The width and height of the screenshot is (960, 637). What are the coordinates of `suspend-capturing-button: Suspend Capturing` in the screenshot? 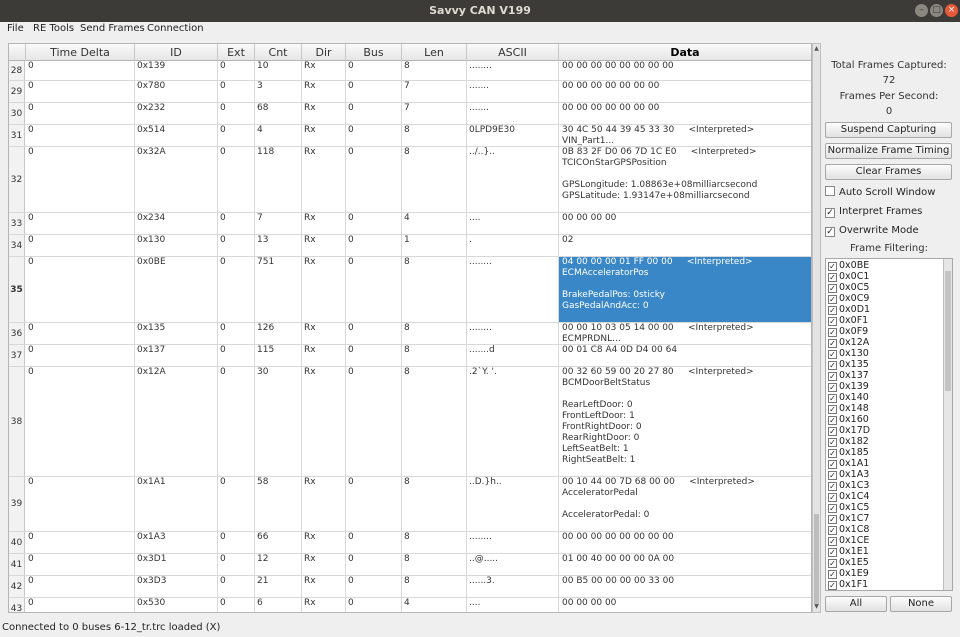 It's located at (888, 130).